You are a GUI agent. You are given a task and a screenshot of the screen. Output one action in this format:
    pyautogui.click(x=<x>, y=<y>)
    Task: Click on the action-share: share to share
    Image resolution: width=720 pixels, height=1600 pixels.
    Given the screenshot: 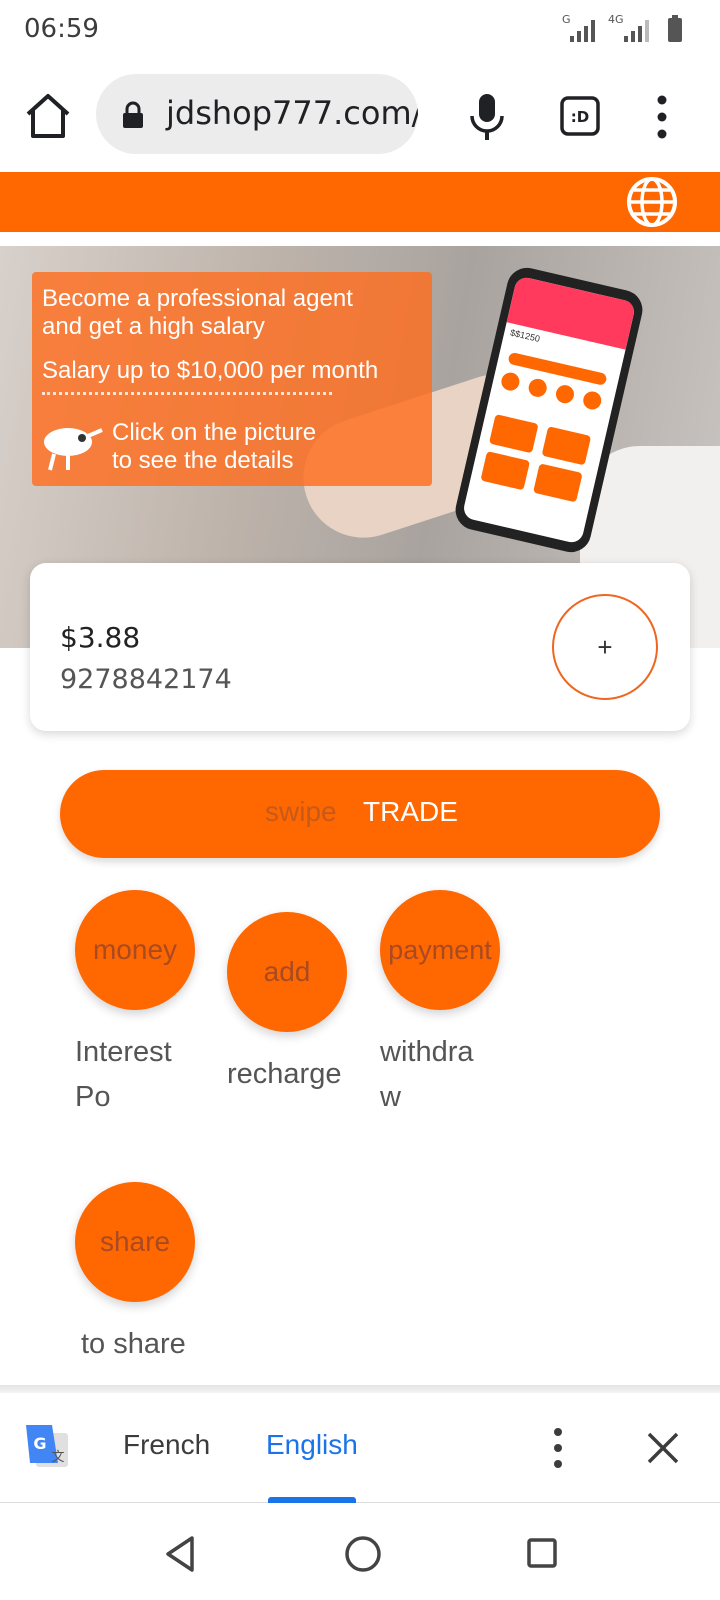 What is the action you would take?
    pyautogui.click(x=136, y=1274)
    